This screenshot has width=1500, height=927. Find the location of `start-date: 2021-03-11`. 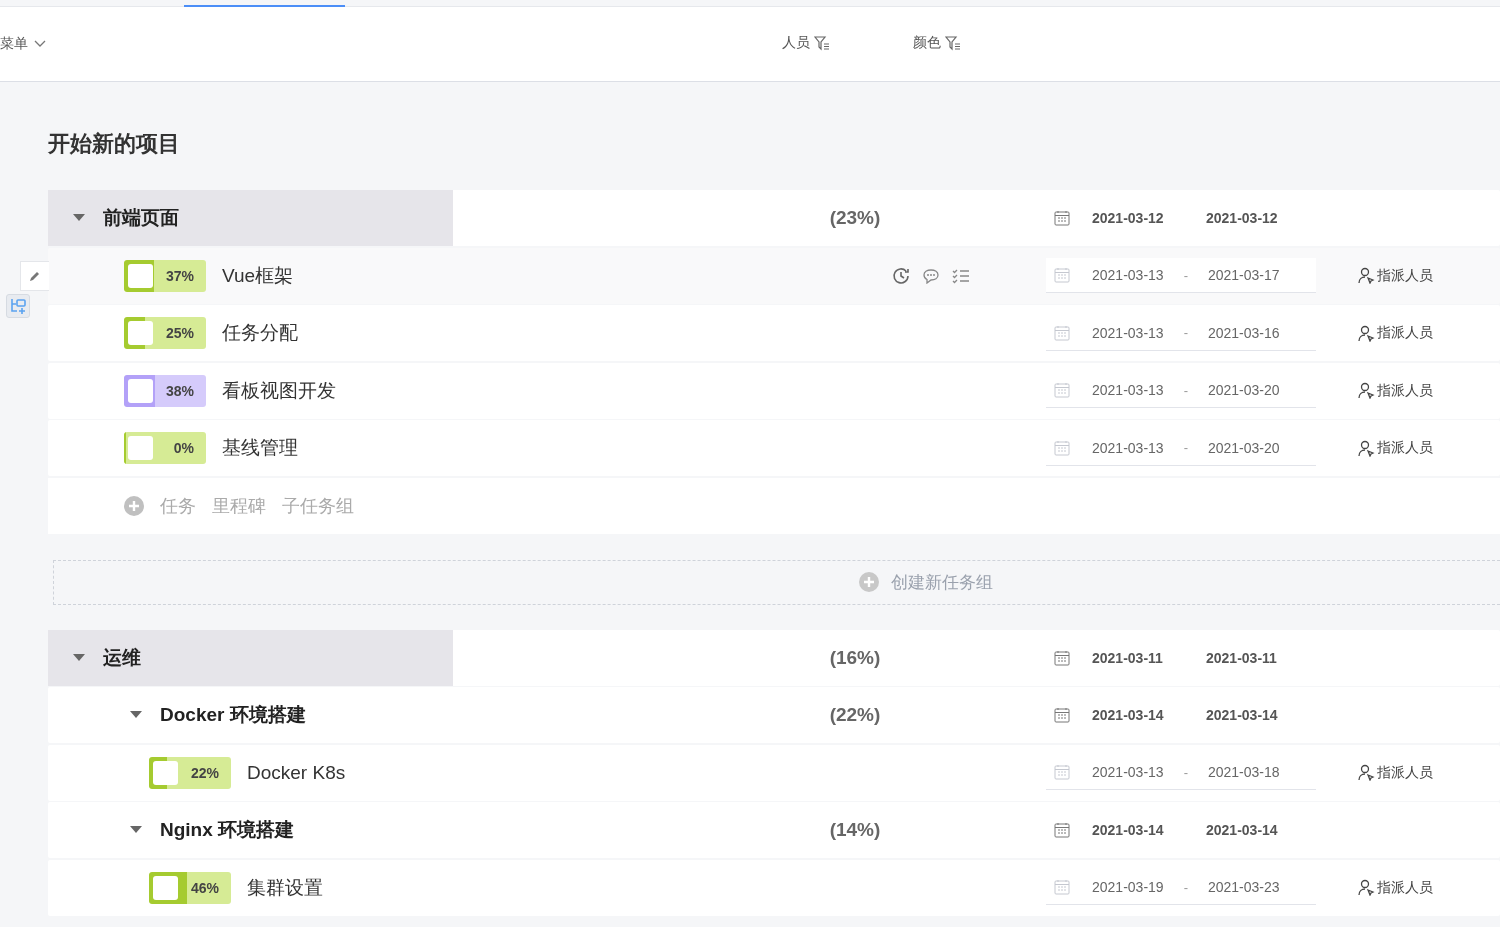

start-date: 2021-03-11 is located at coordinates (1128, 657).